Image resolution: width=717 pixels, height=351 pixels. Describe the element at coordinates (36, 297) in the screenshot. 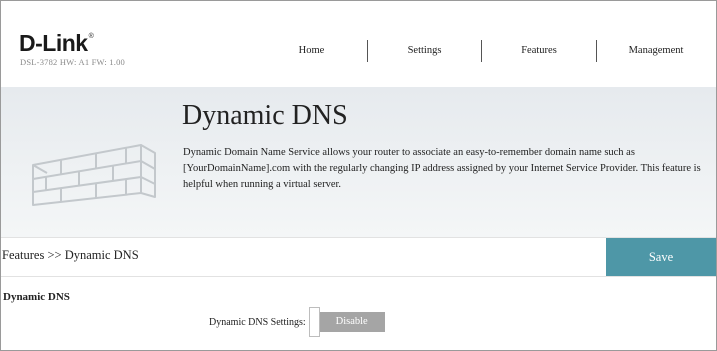

I see `section-title: Dynamic DNS` at that location.